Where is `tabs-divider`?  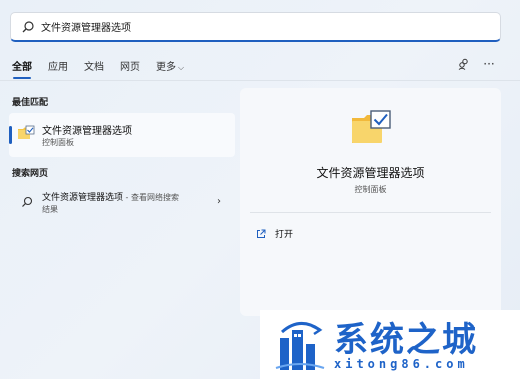 tabs-divider is located at coordinates (260, 80).